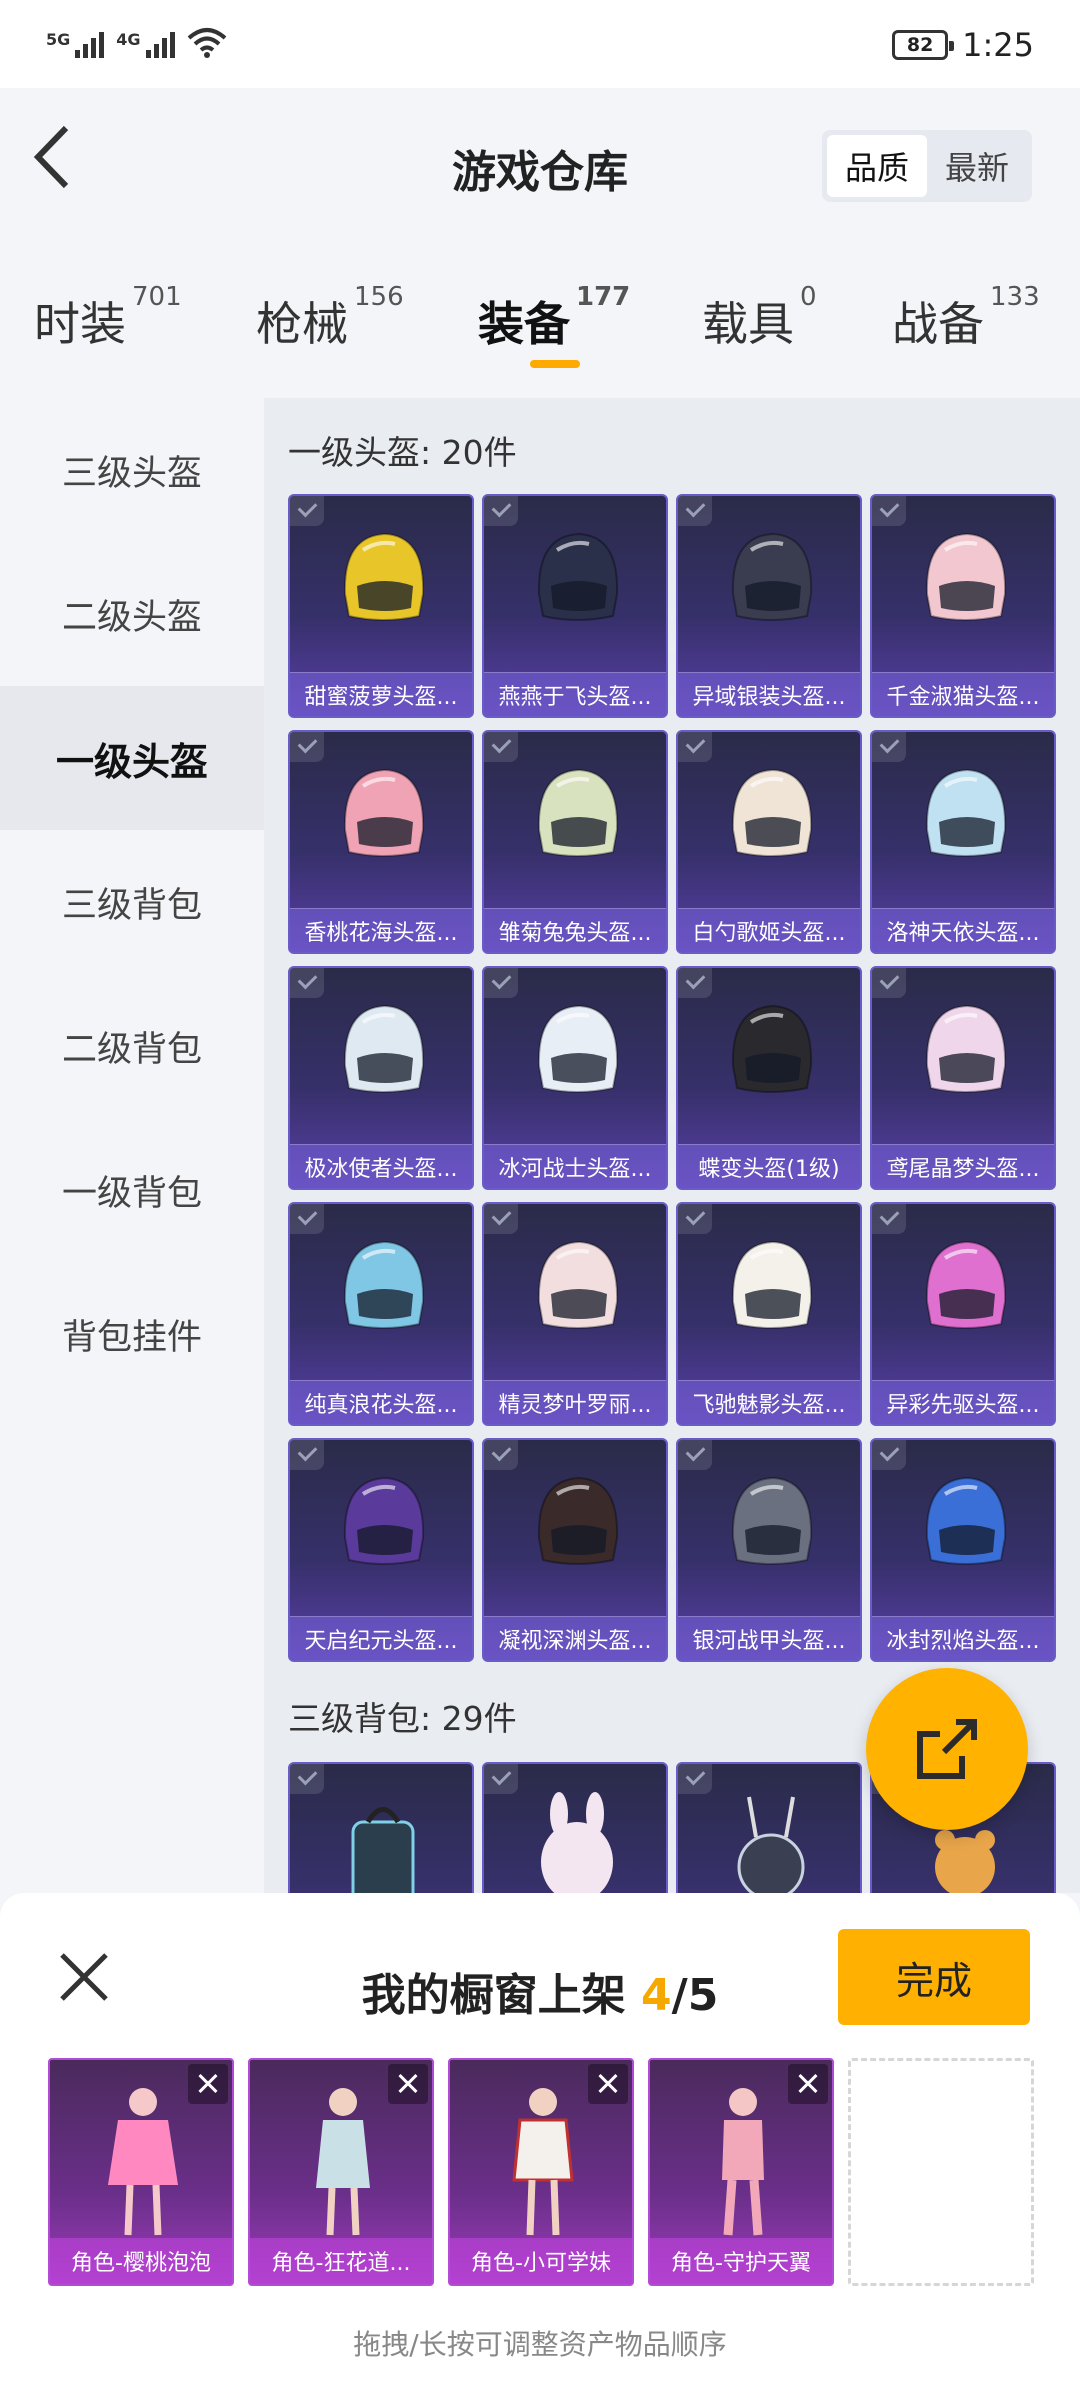 The height and width of the screenshot is (2400, 1080). I want to click on backpack-icon, so click(383, 1850).